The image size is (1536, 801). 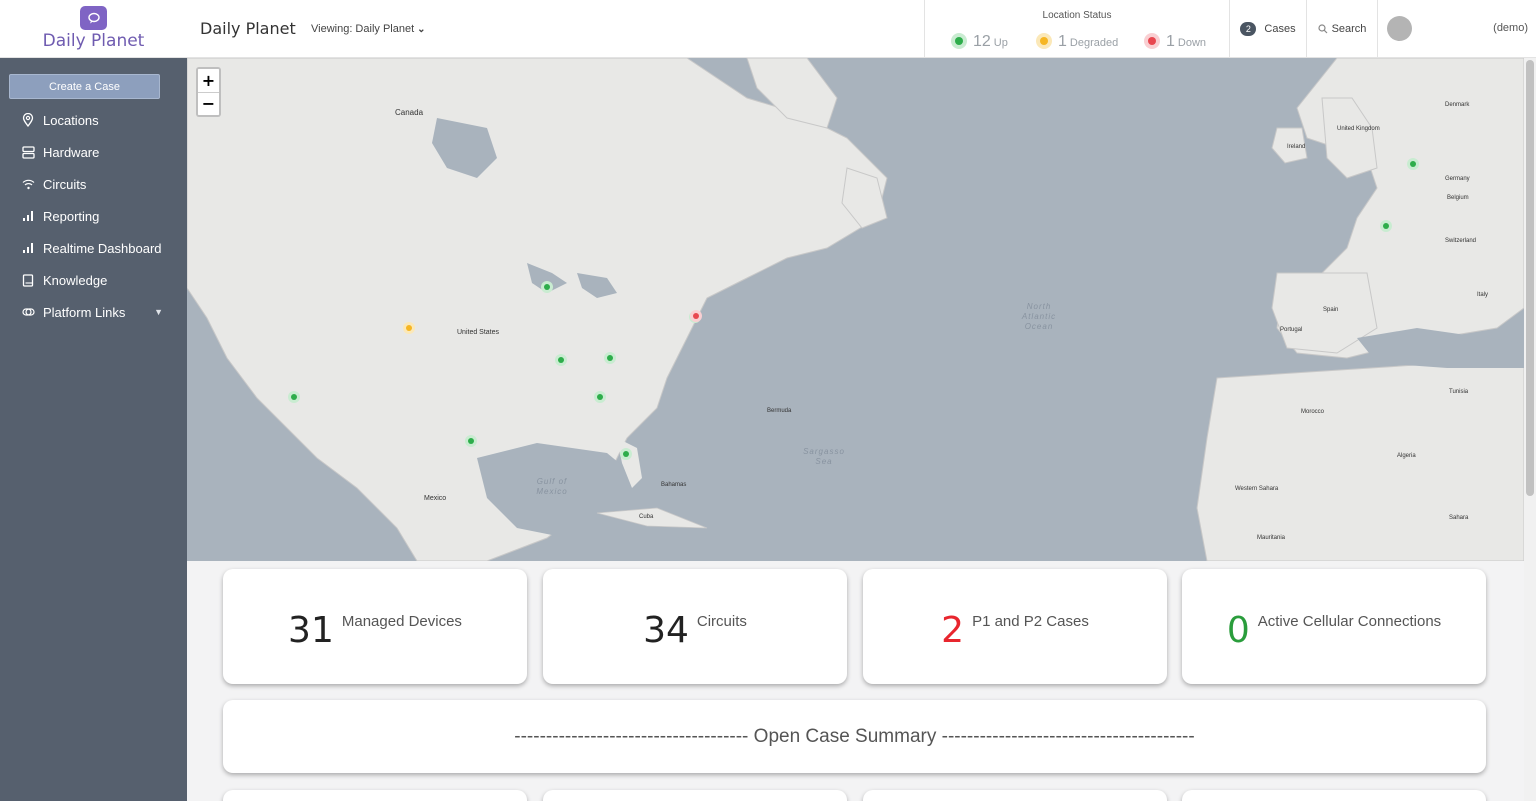 I want to click on brand: Daily Planet, so click(x=93, y=29).